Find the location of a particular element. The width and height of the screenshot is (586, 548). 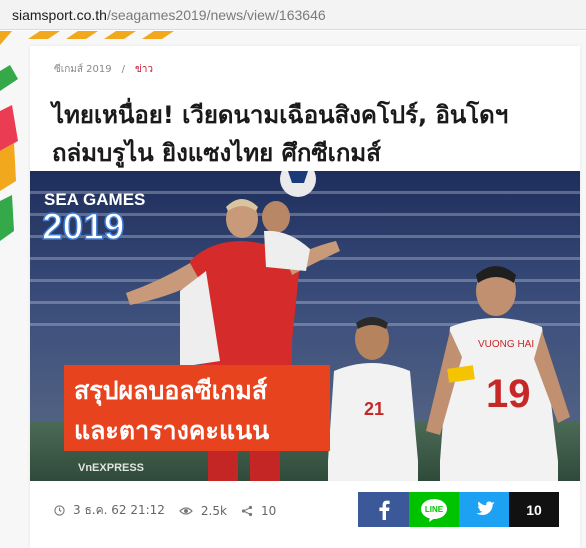

twitter-share-button is located at coordinates (484, 509).